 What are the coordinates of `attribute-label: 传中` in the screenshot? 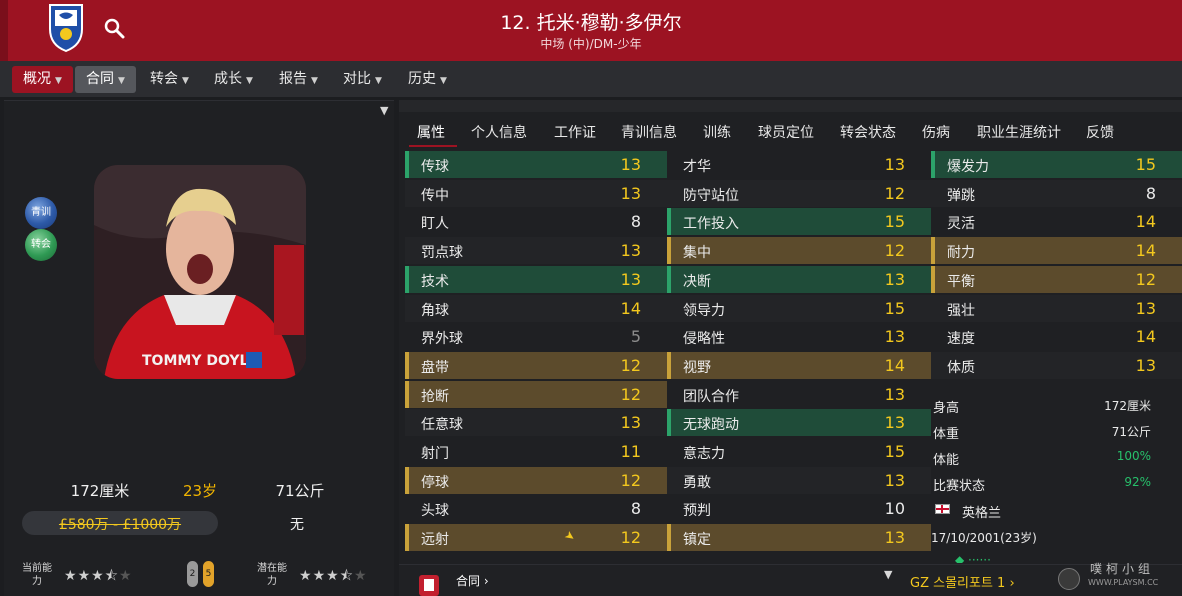 It's located at (435, 195).